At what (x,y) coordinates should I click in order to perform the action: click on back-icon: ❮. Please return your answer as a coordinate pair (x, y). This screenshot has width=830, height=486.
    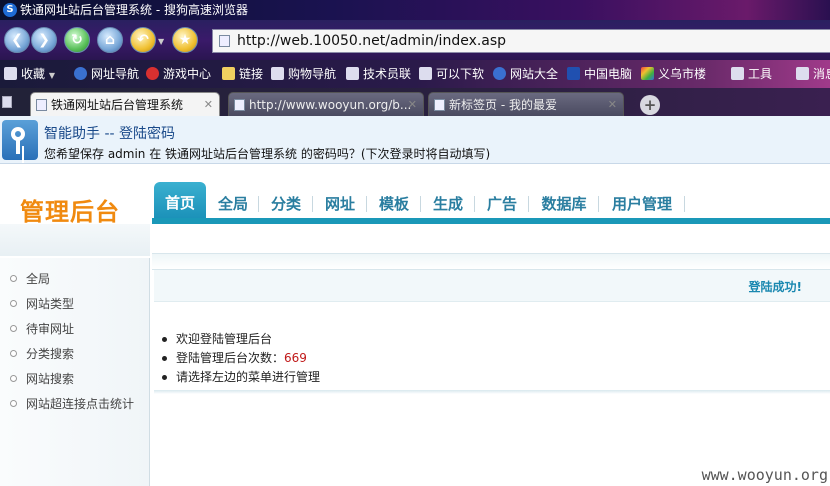
    Looking at the image, I should click on (17, 40).